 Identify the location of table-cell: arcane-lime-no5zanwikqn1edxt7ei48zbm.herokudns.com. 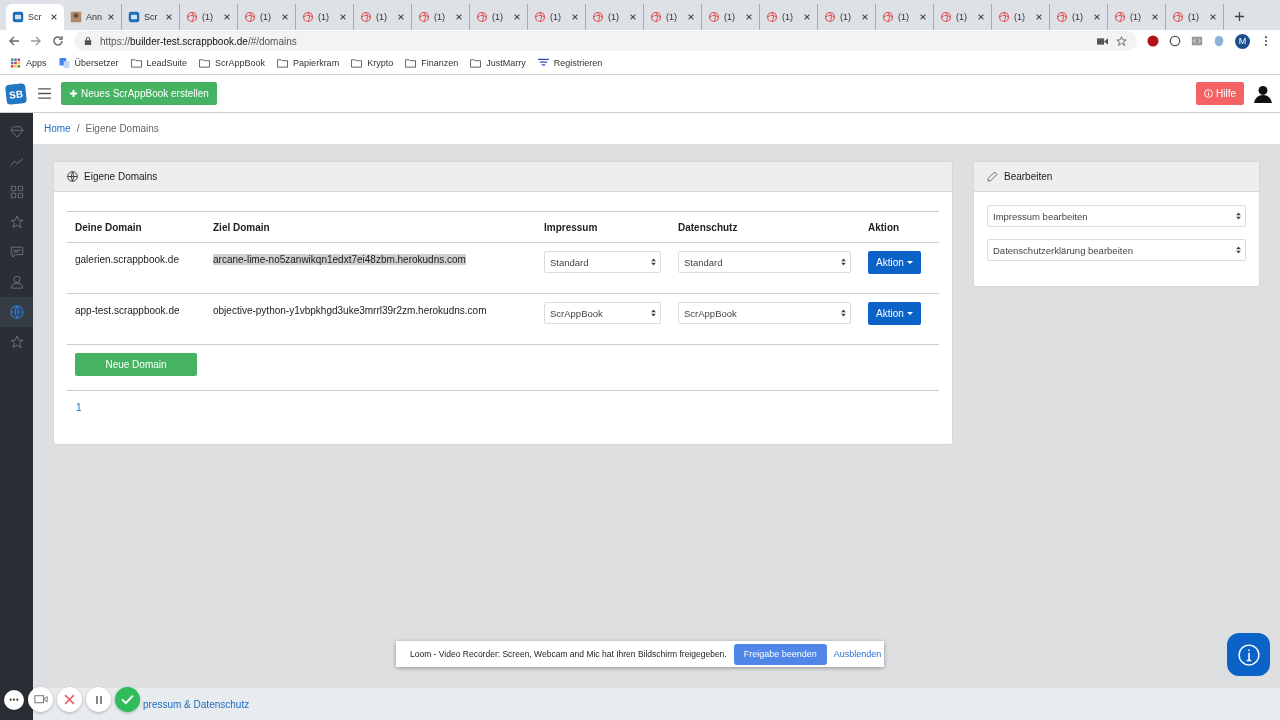
(339, 259).